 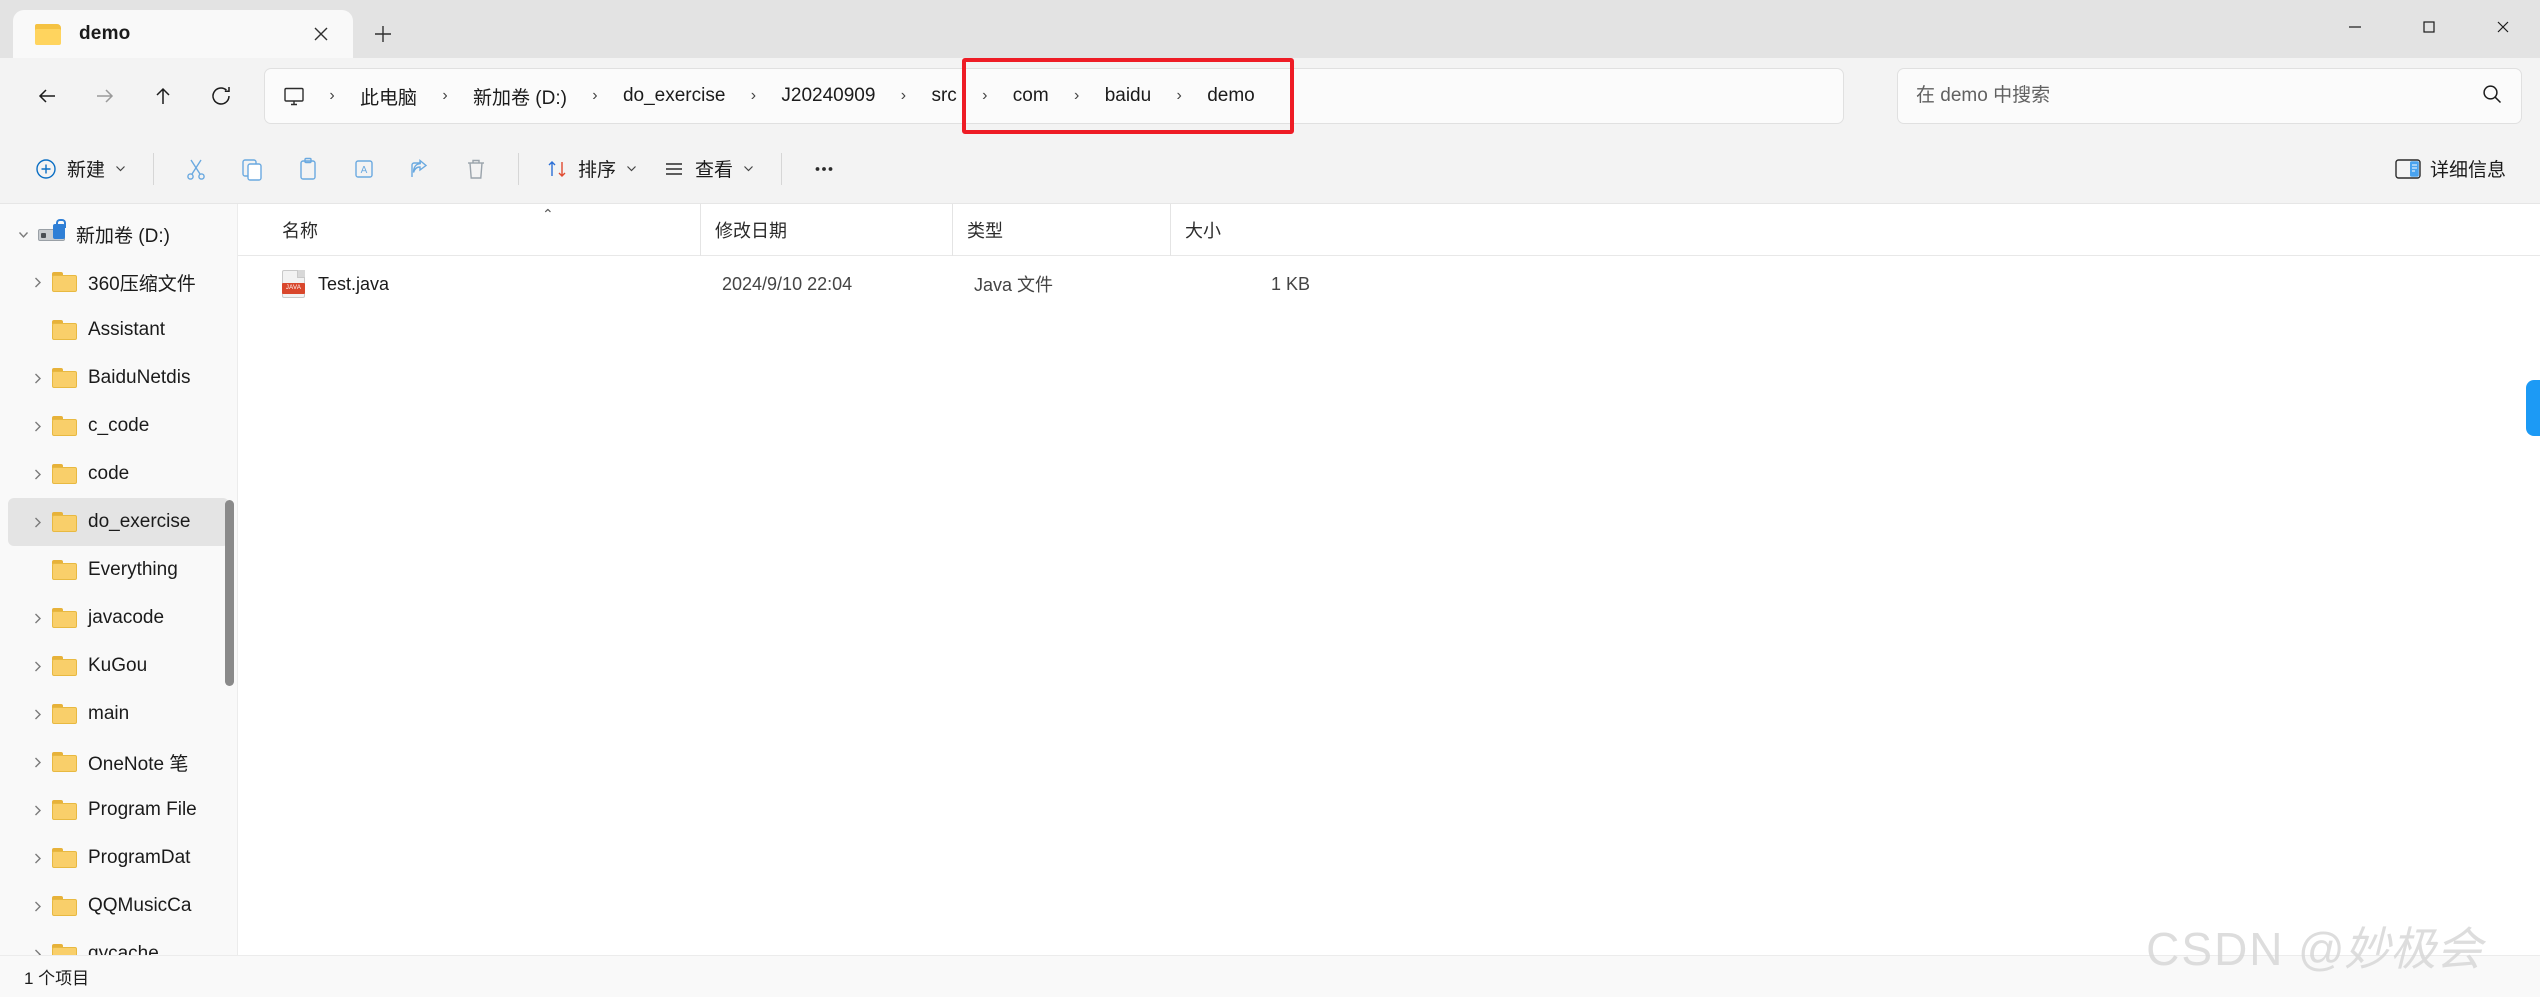 What do you see at coordinates (308, 169) in the screenshot?
I see `paste-button` at bounding box center [308, 169].